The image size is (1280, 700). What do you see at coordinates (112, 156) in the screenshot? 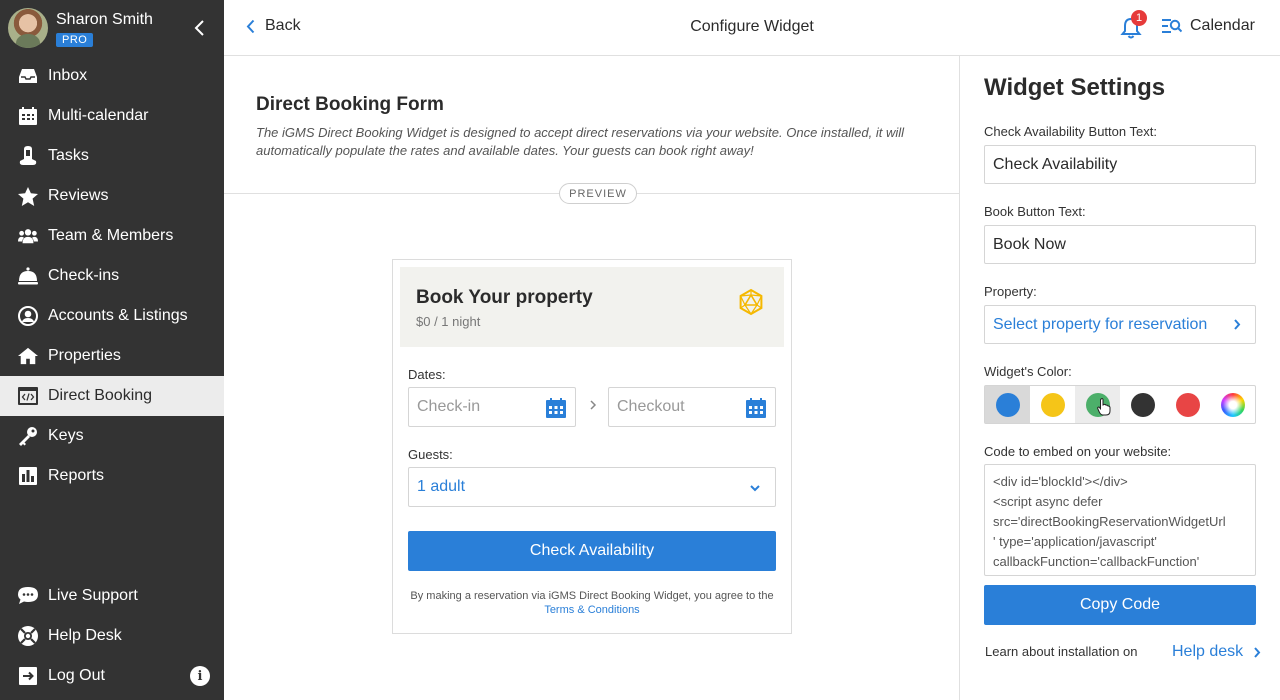
I see `sidebar-item-tasks: Tasks` at bounding box center [112, 156].